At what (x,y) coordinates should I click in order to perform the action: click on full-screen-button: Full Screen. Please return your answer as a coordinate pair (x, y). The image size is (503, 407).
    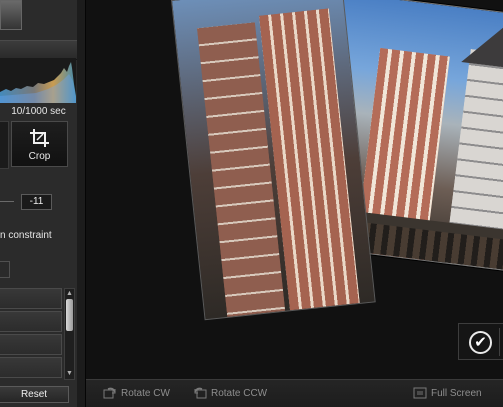
    Looking at the image, I should click on (447, 394).